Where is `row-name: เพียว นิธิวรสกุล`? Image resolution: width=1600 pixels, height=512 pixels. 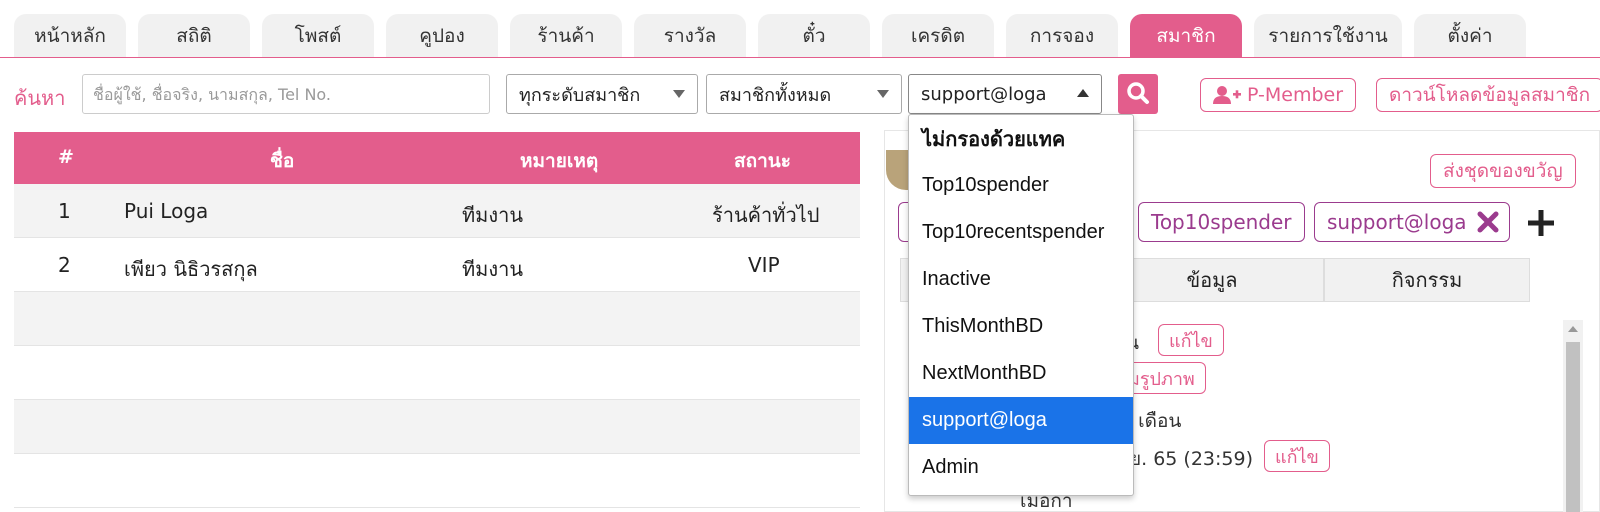 row-name: เพียว นิธิวรสกุล is located at coordinates (191, 269).